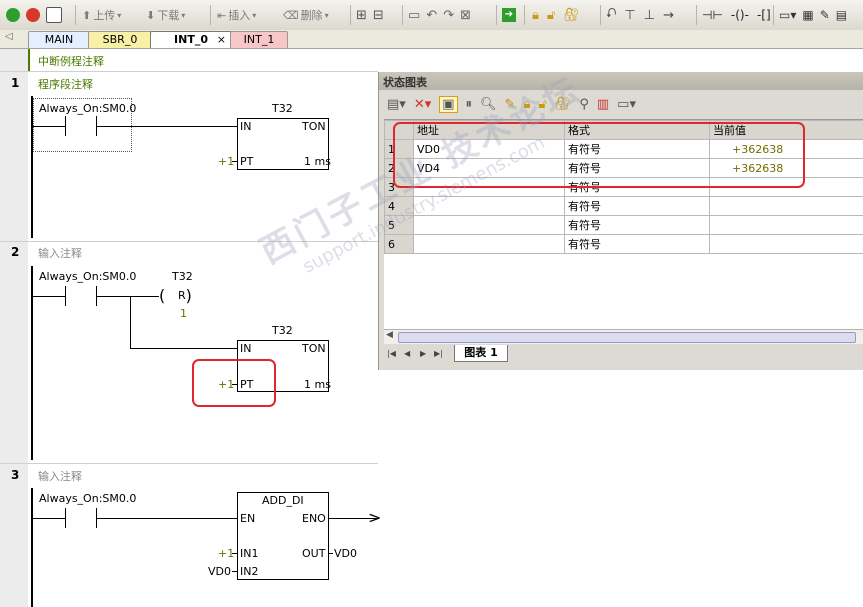  I want to click on download-button: ⬇ 下载 ▾, so click(165, 15).